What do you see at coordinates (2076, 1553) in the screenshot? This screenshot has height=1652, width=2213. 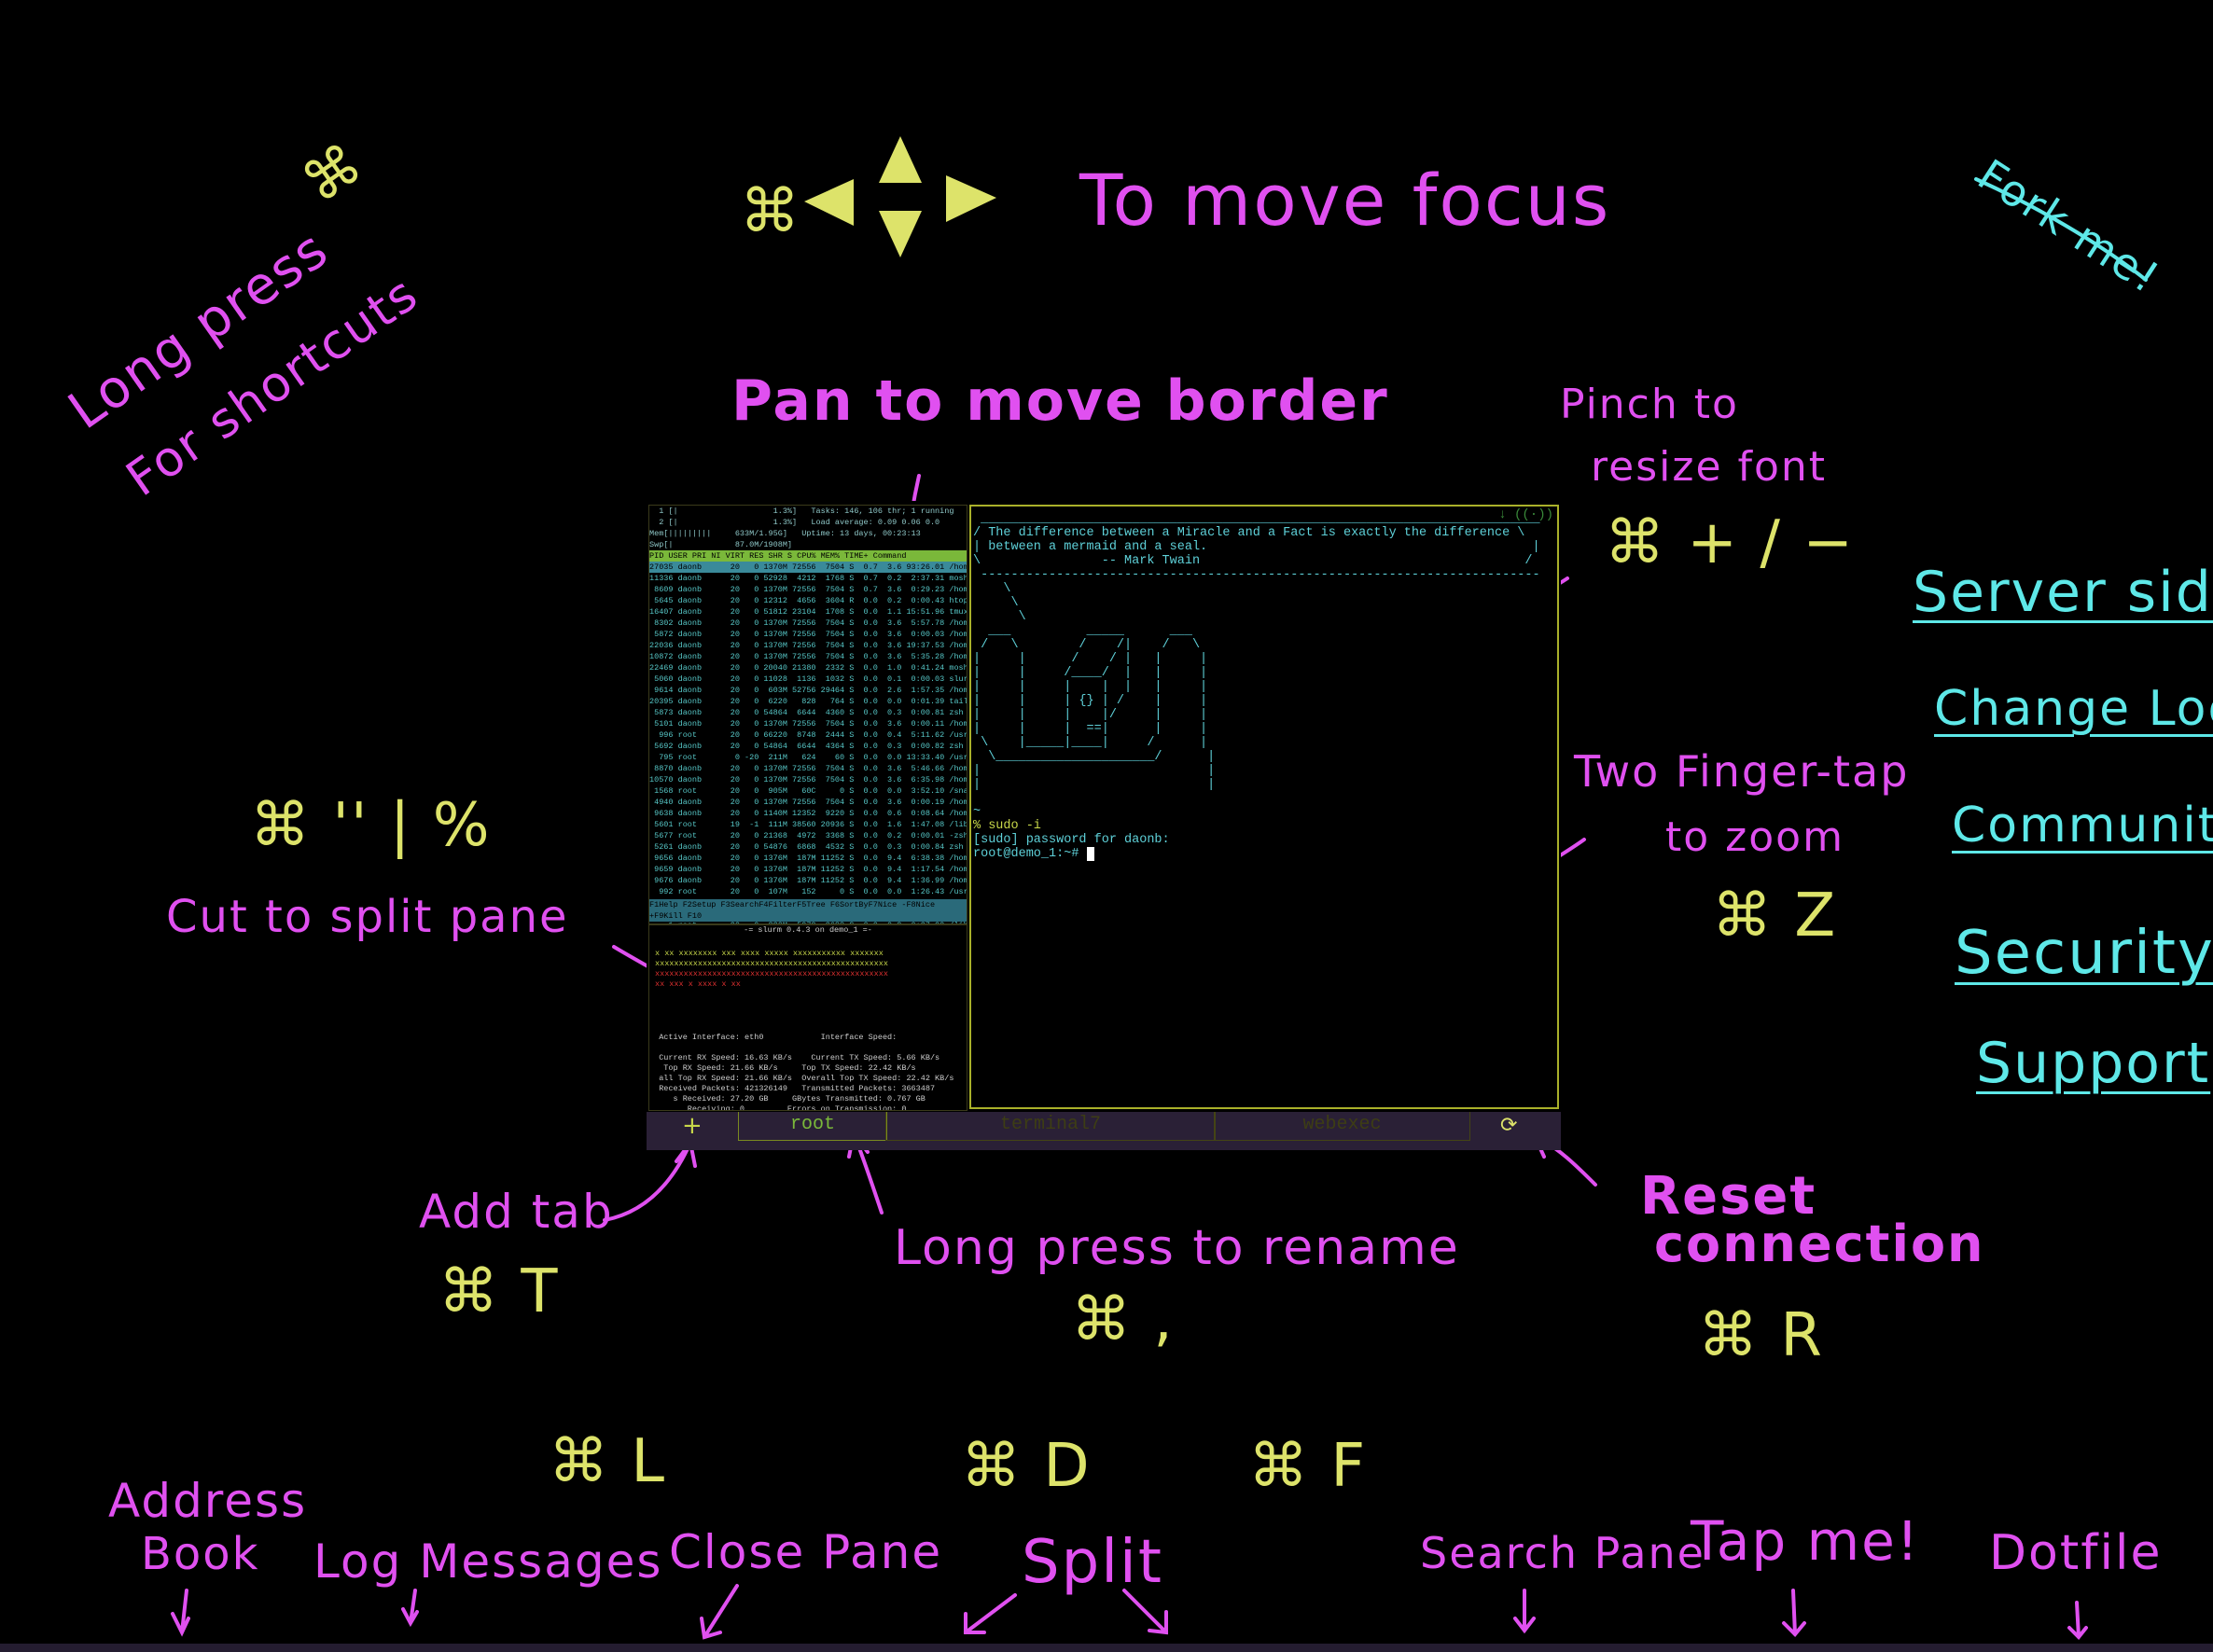 I see `dotfile-label: Dotfile` at bounding box center [2076, 1553].